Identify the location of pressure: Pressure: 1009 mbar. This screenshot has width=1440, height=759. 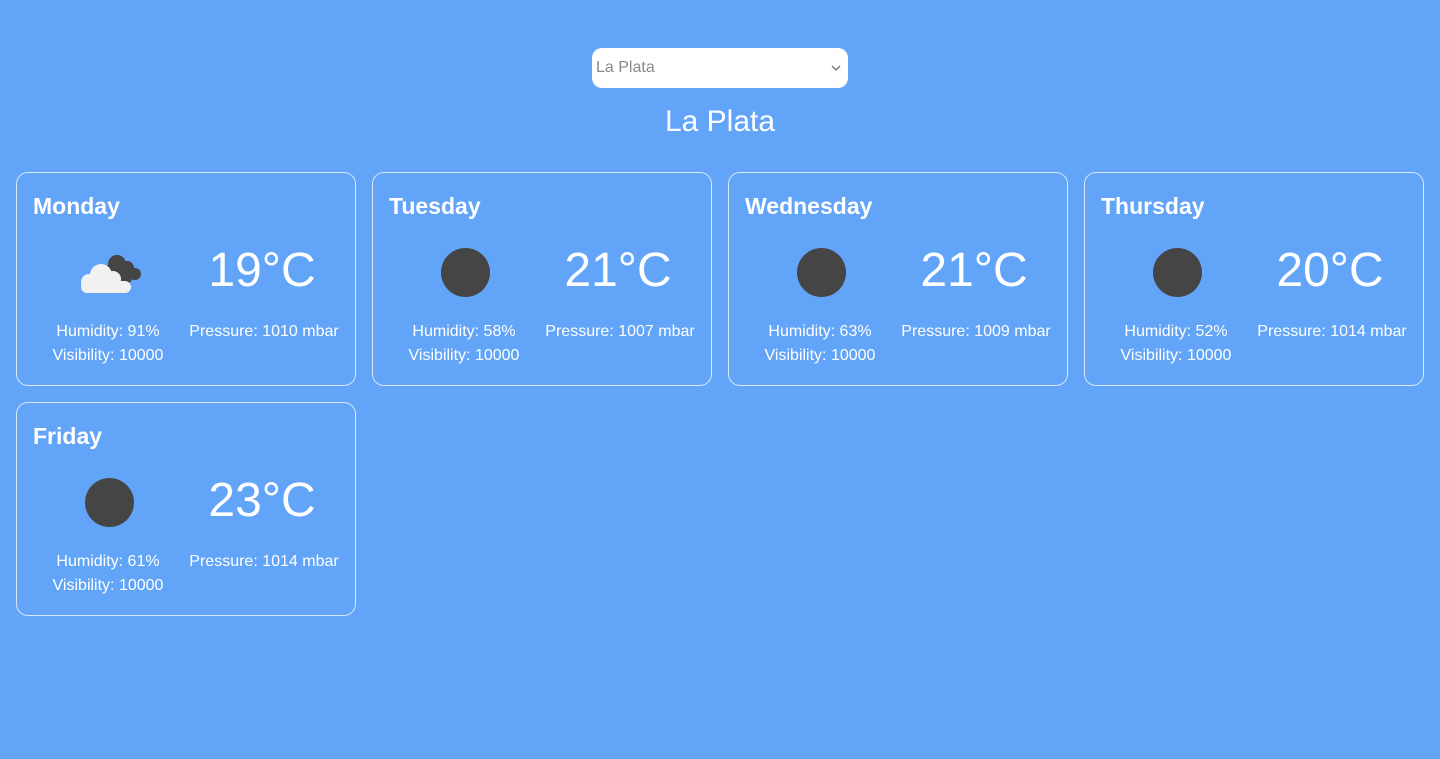
(976, 331).